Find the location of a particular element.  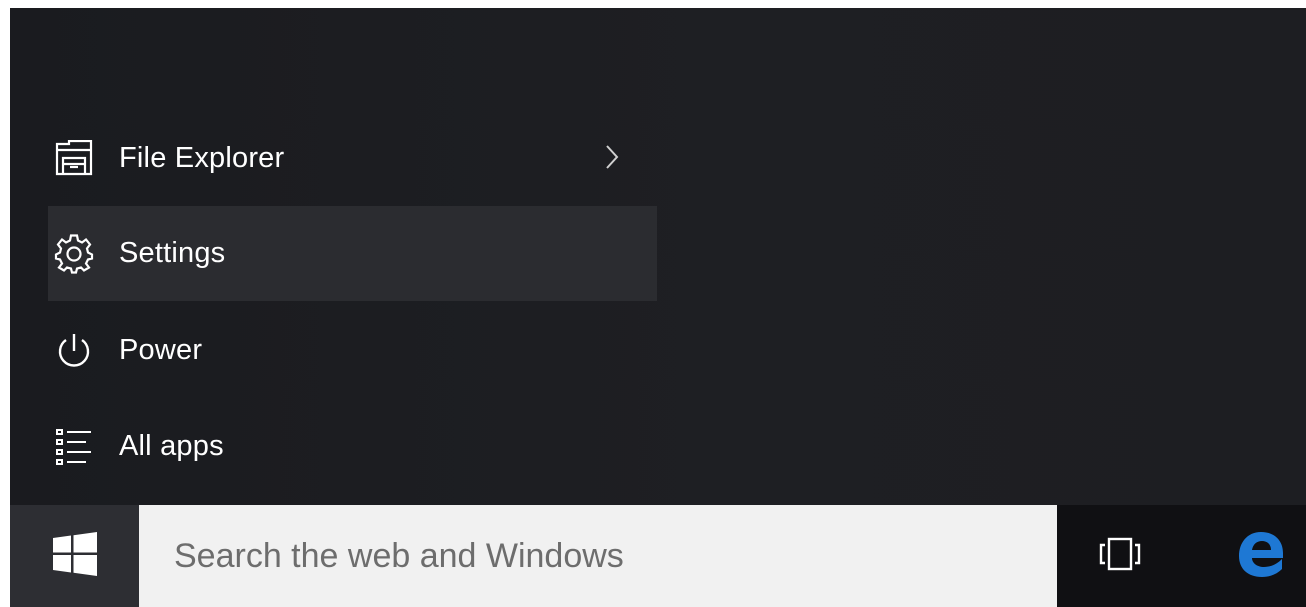

task-view-button is located at coordinates (1120, 556).